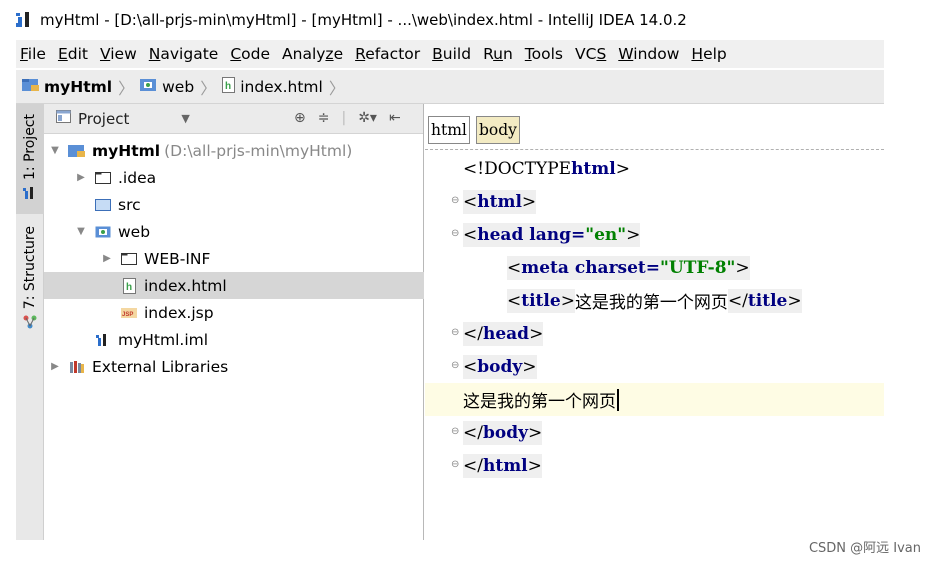  What do you see at coordinates (234, 366) in the screenshot?
I see `tree-item-external-libraries: ▶ External Libraries` at bounding box center [234, 366].